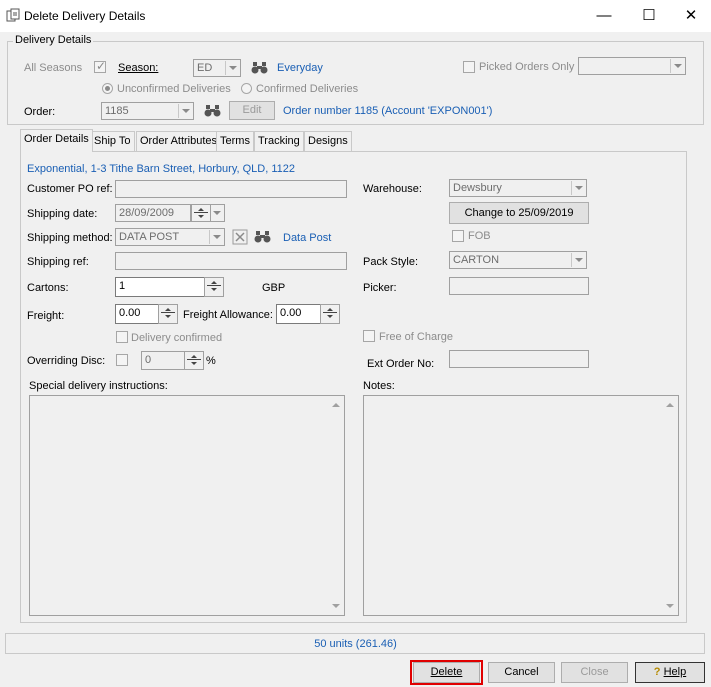  Describe the element at coordinates (330, 314) in the screenshot. I see `freight-allowance-spinner` at that location.